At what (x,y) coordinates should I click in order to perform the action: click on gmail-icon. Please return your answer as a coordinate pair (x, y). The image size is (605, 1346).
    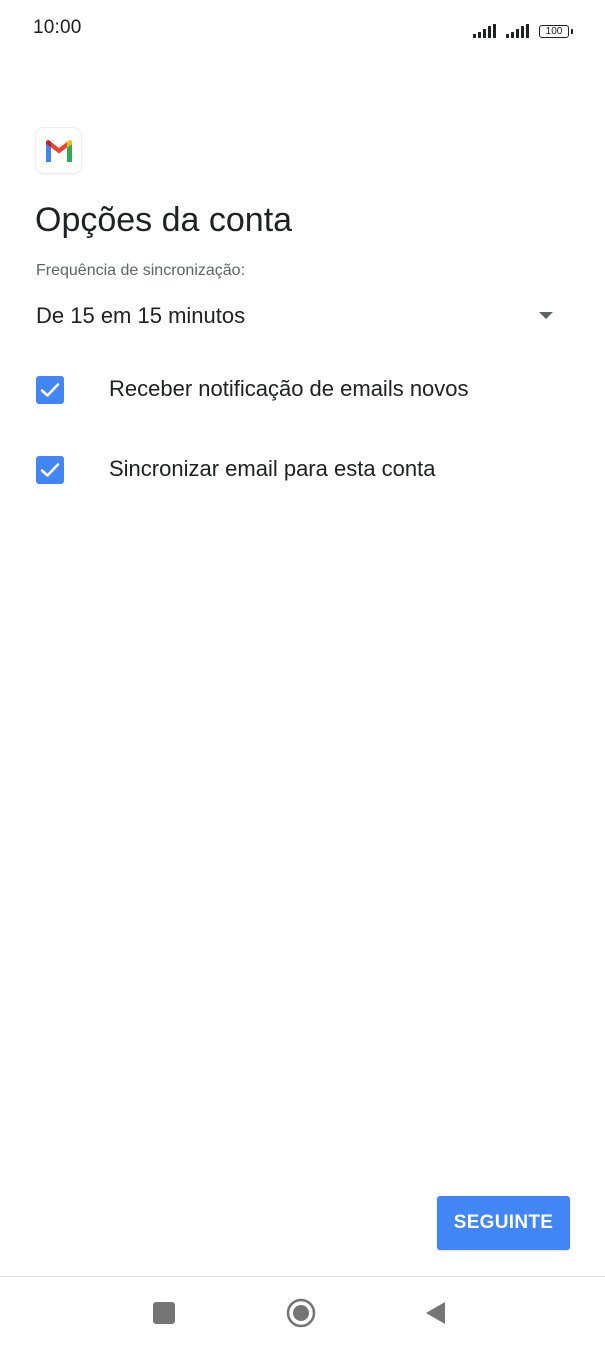
    Looking at the image, I should click on (58, 150).